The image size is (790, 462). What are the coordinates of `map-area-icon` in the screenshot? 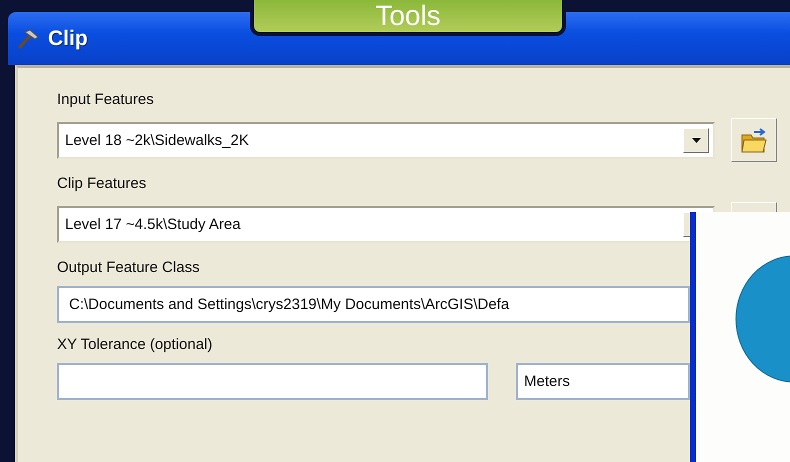 It's located at (762, 319).